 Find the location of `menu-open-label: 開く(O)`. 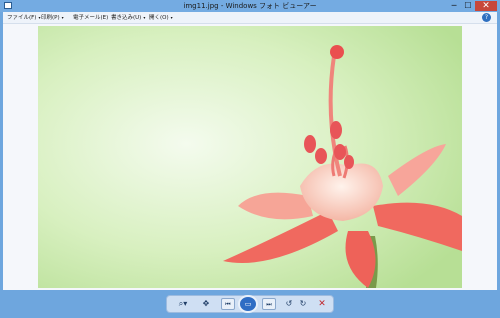

menu-open-label: 開く(O) is located at coordinates (159, 18).